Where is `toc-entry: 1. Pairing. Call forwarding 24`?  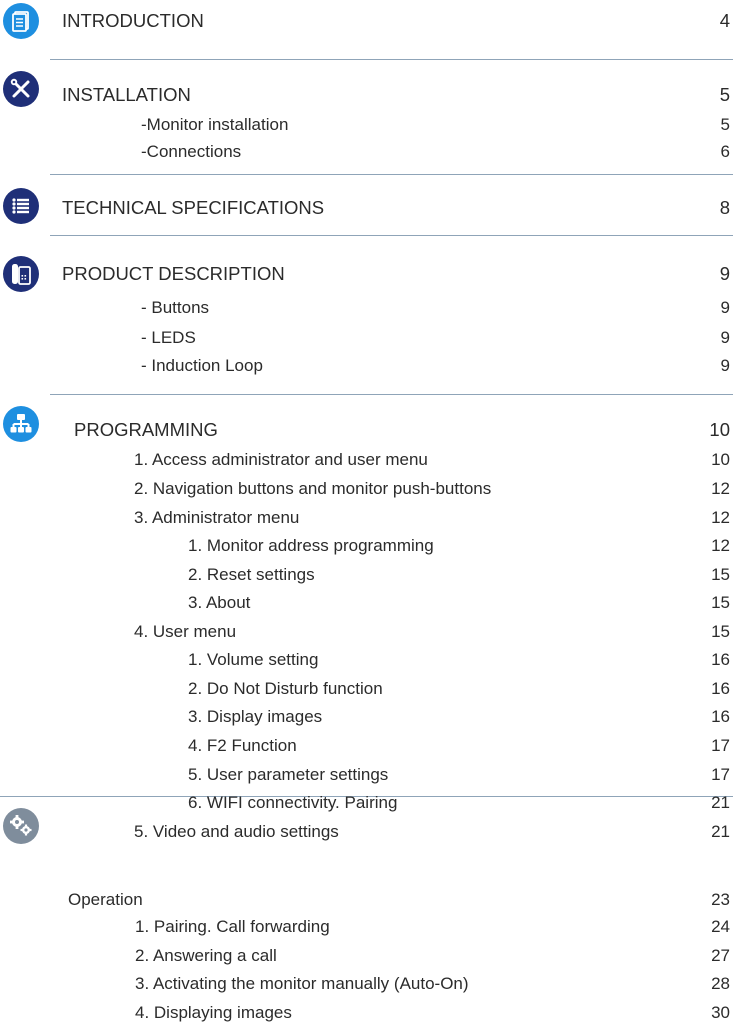 toc-entry: 1. Pairing. Call forwarding 24 is located at coordinates (366, 927).